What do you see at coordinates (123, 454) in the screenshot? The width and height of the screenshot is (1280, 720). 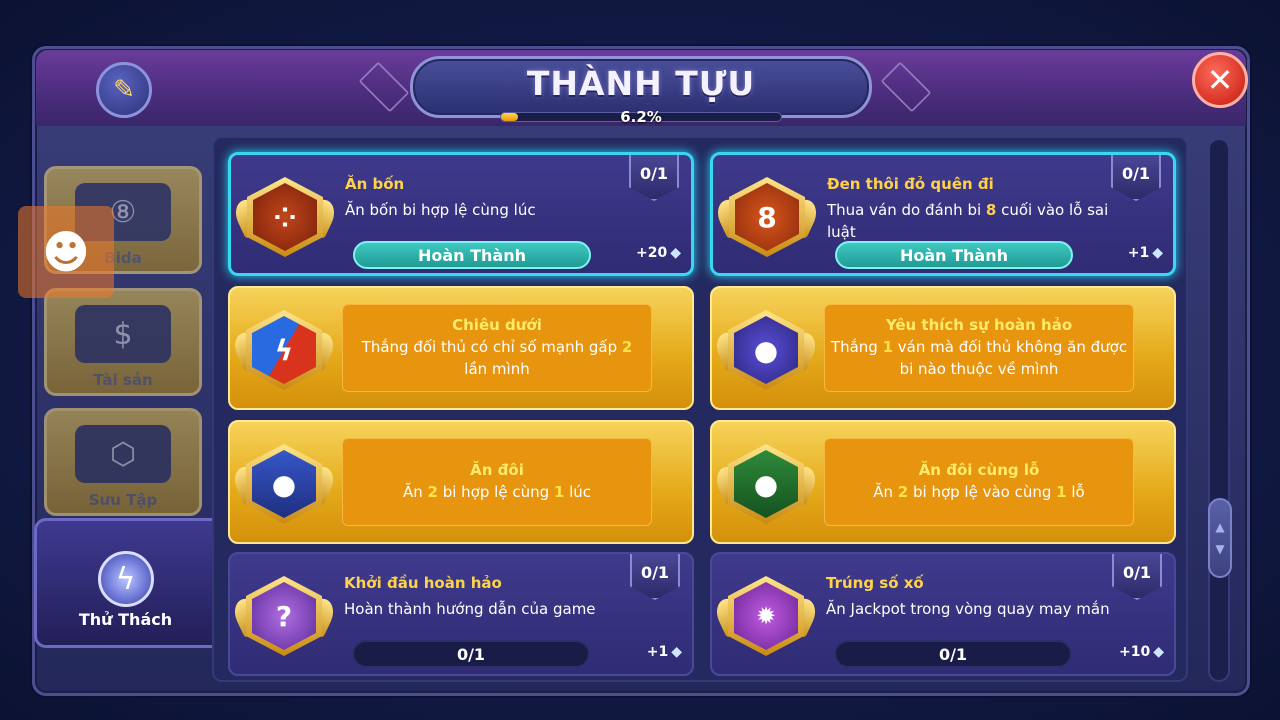 I see `cue-collection-icon: ⬡` at bounding box center [123, 454].